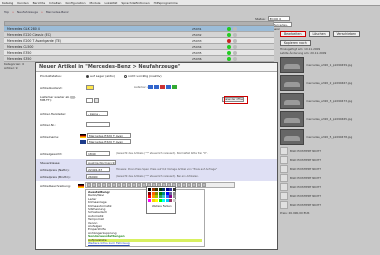 The height and width of the screenshot is (255, 380). What do you see at coordinates (197, 34) in the screenshot?
I see `item-number: 25032` at bounding box center [197, 34].